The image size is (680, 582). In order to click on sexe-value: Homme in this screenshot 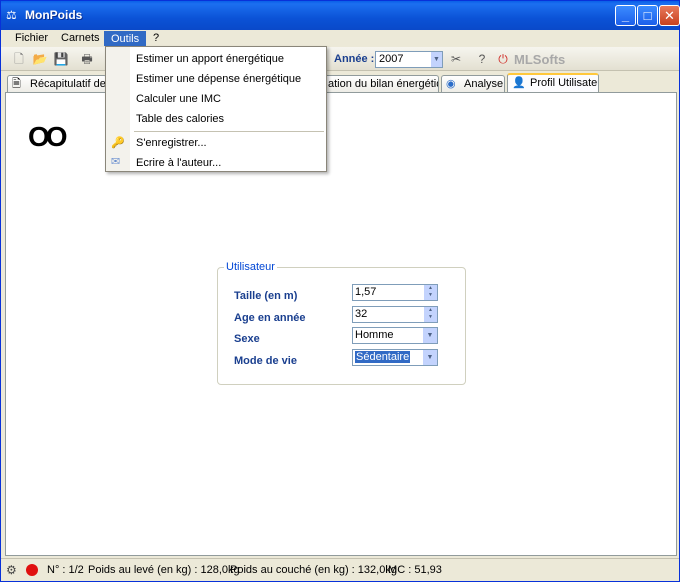, I will do `click(374, 335)`.